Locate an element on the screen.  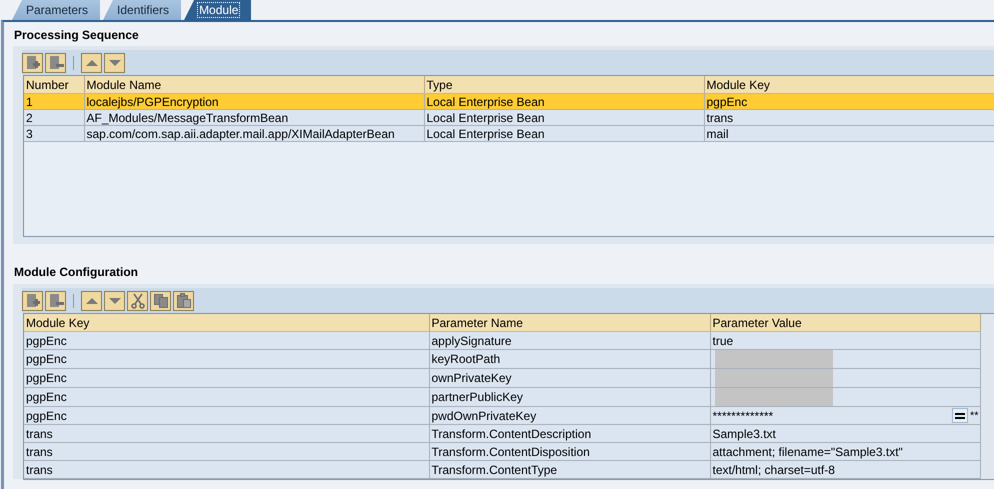
scissors-button is located at coordinates (137, 300).